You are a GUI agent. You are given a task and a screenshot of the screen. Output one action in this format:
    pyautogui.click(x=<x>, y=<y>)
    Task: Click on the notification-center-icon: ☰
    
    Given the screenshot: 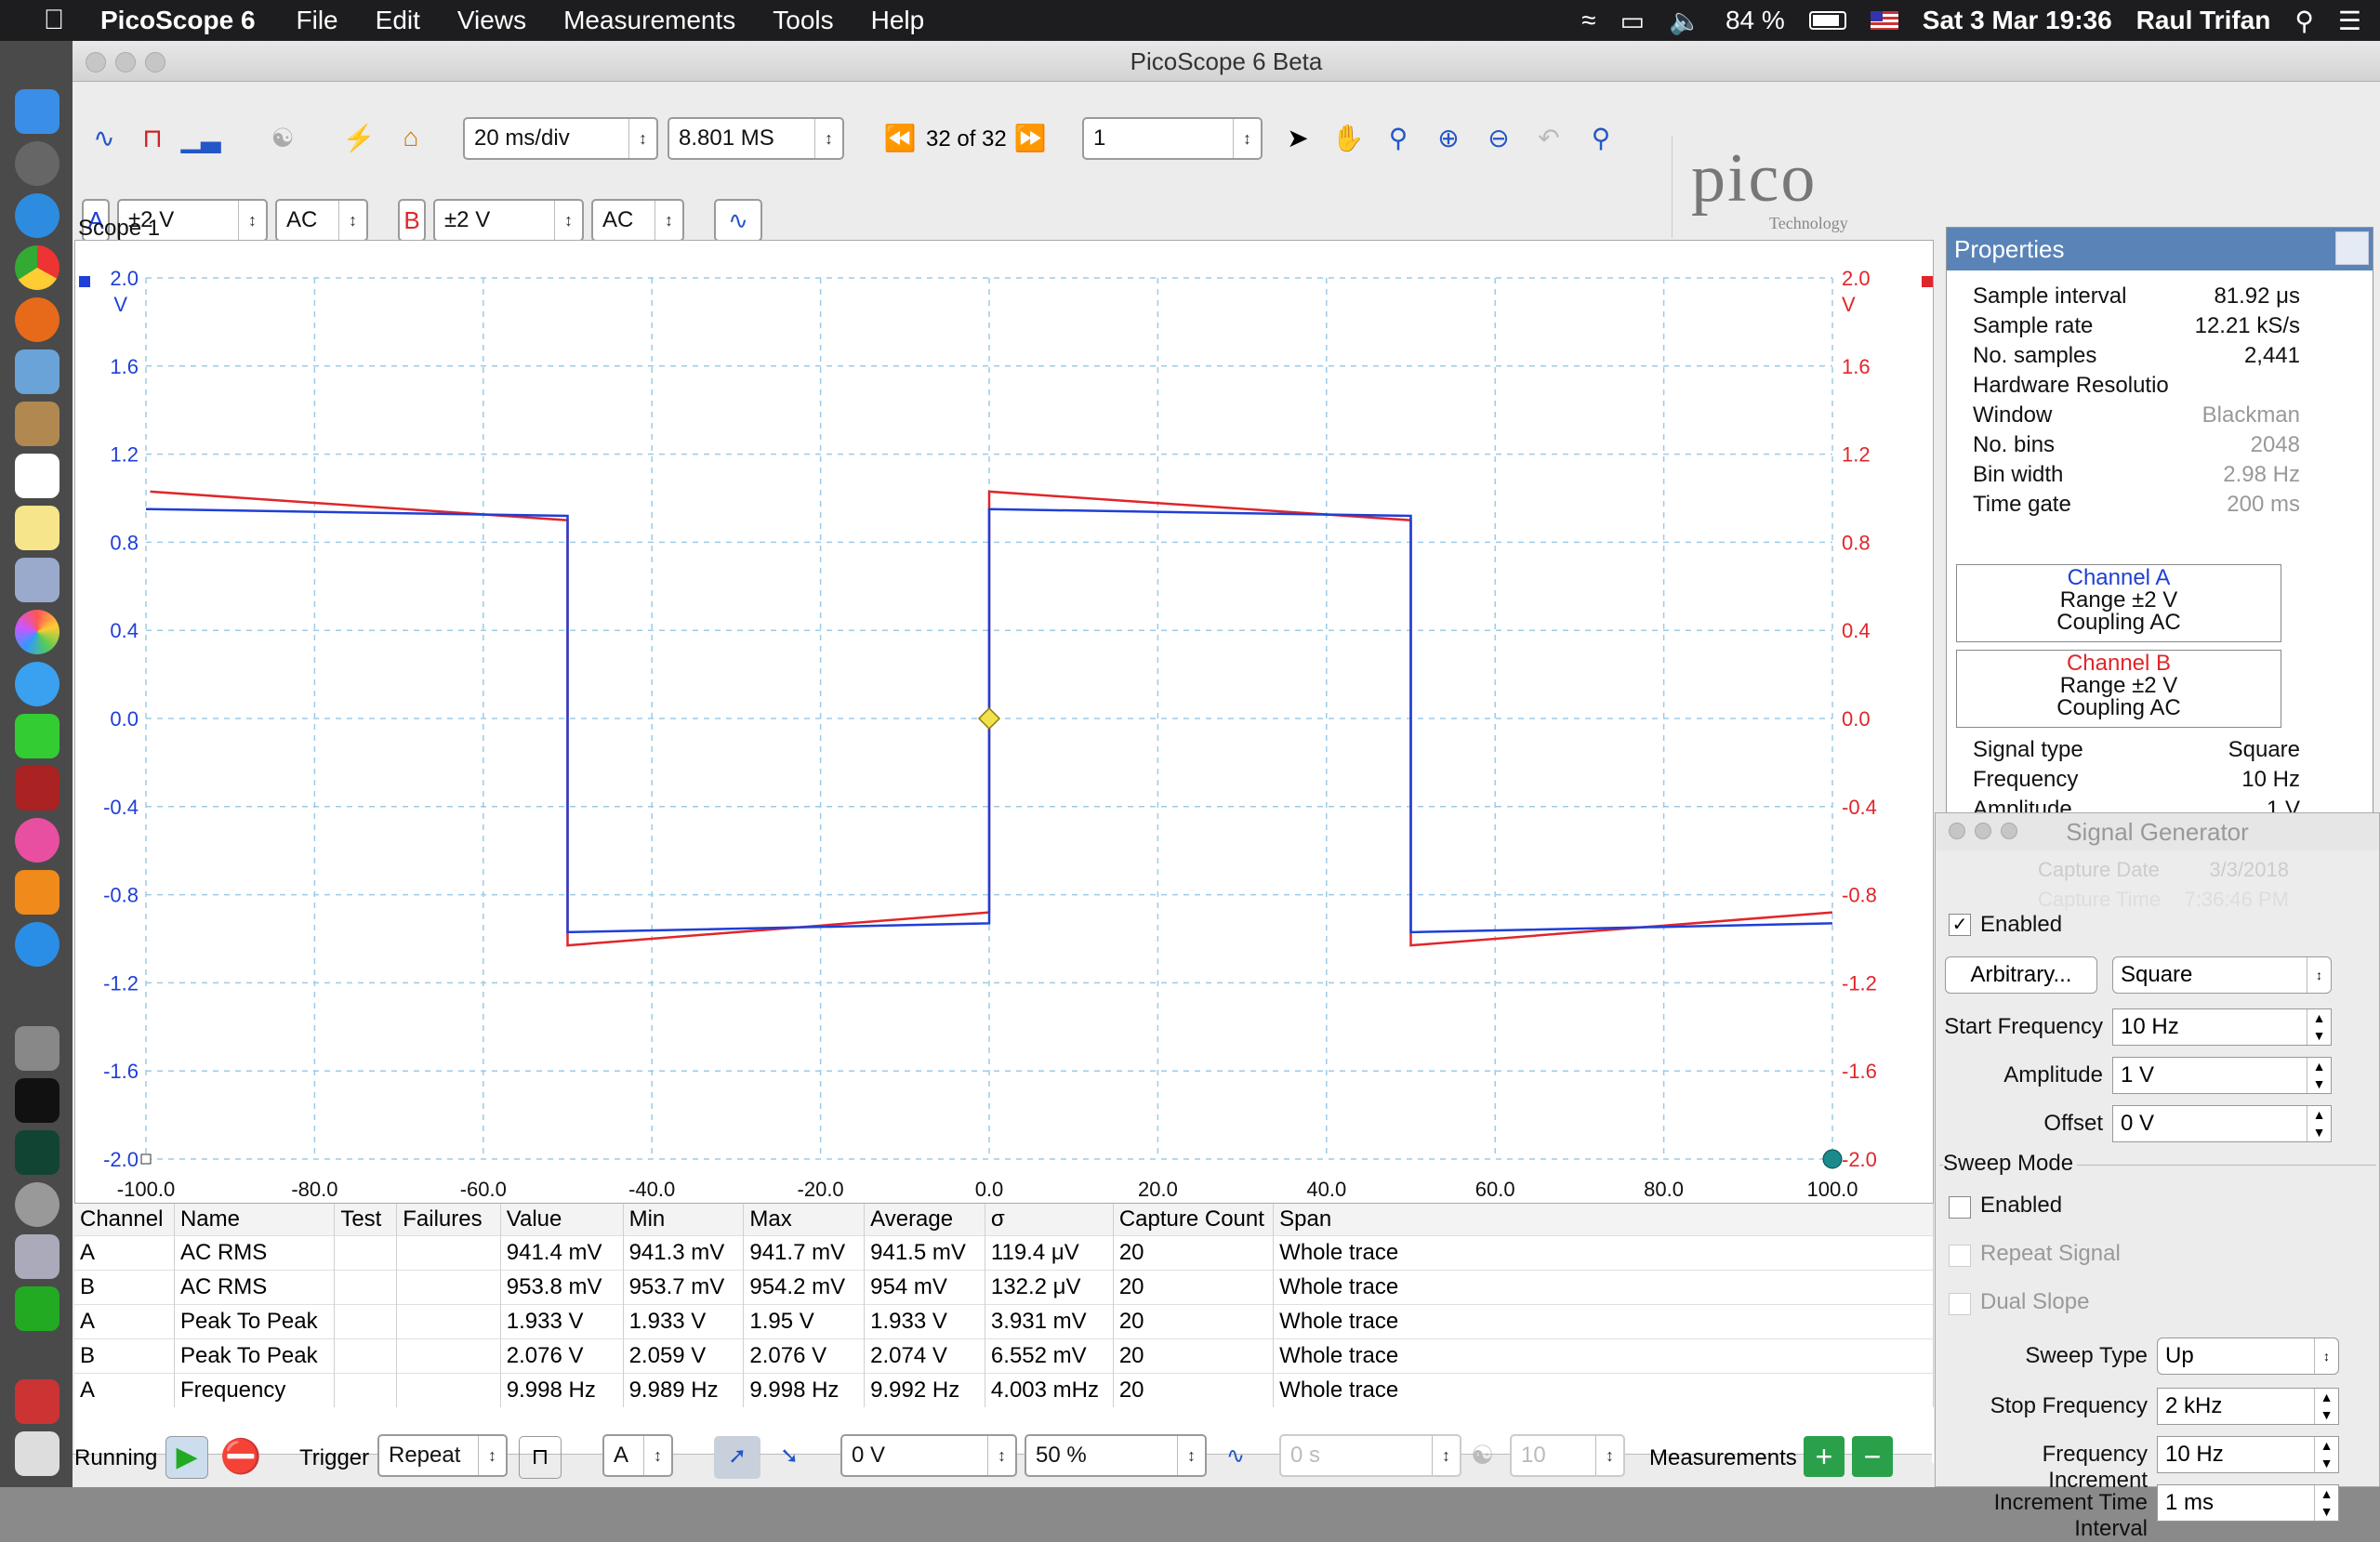 What is the action you would take?
    pyautogui.click(x=2349, y=21)
    